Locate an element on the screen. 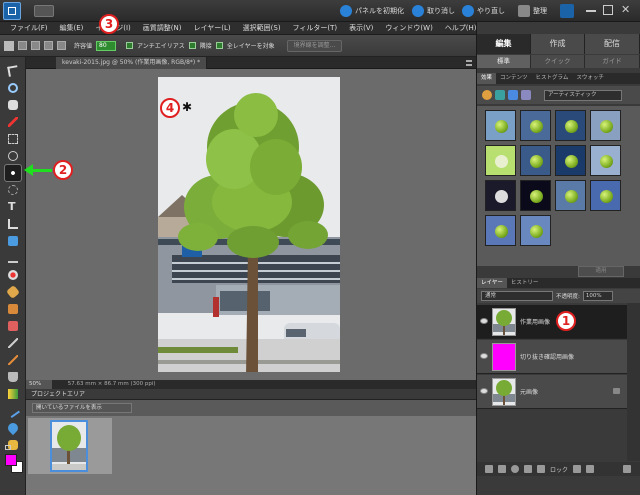 The height and width of the screenshot is (495, 640). menu-view: 表示(V) is located at coordinates (361, 28).